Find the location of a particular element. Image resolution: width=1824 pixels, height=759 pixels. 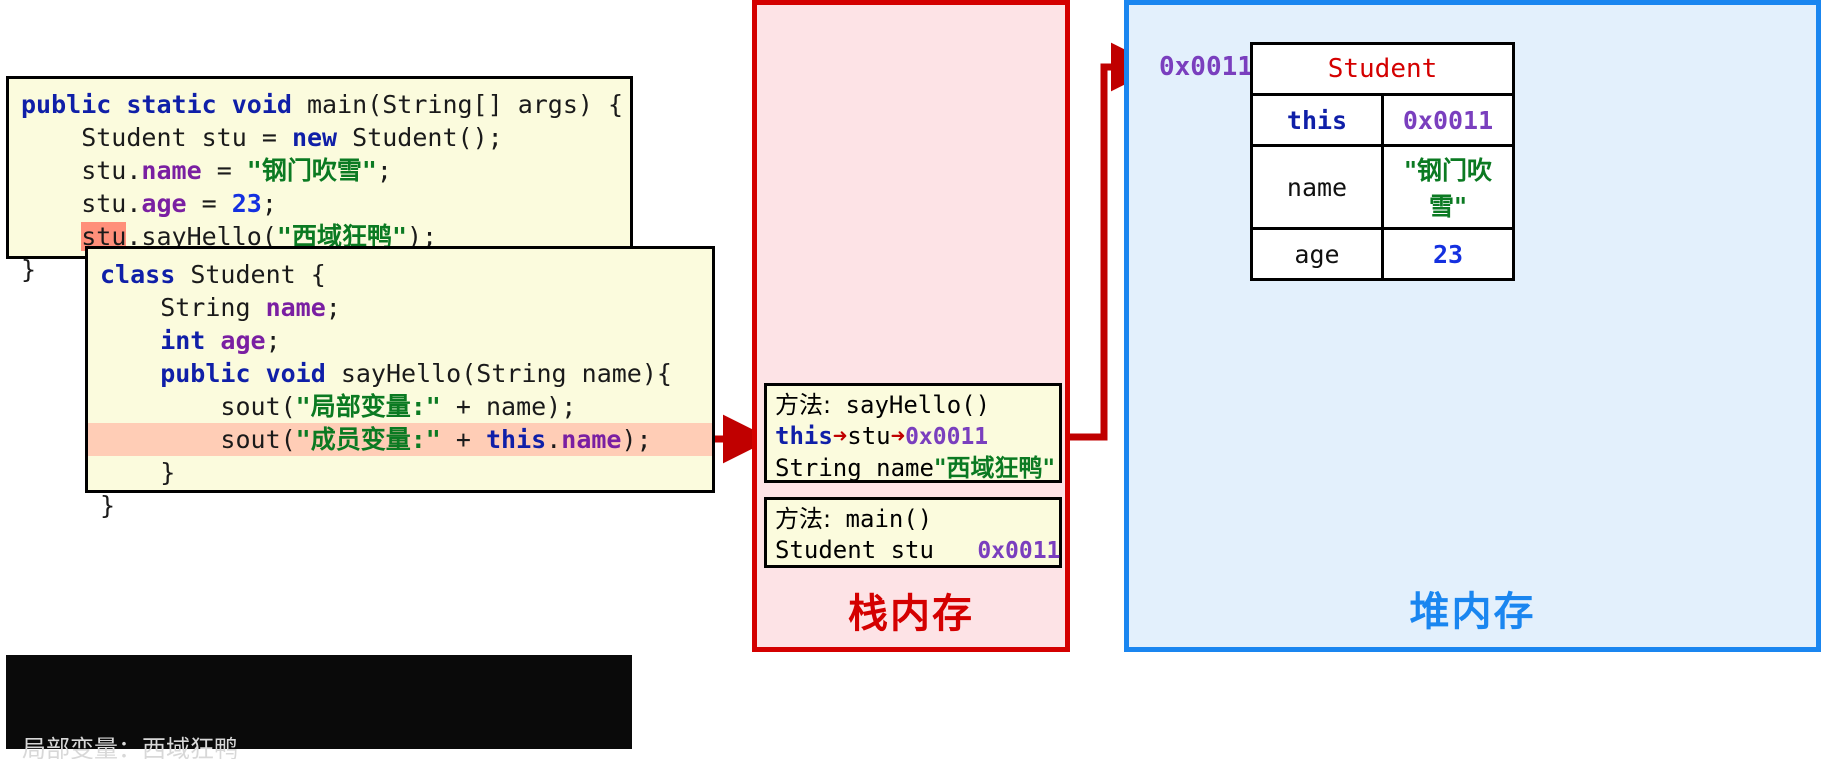

param-declaration: String name is located at coordinates (854, 468).